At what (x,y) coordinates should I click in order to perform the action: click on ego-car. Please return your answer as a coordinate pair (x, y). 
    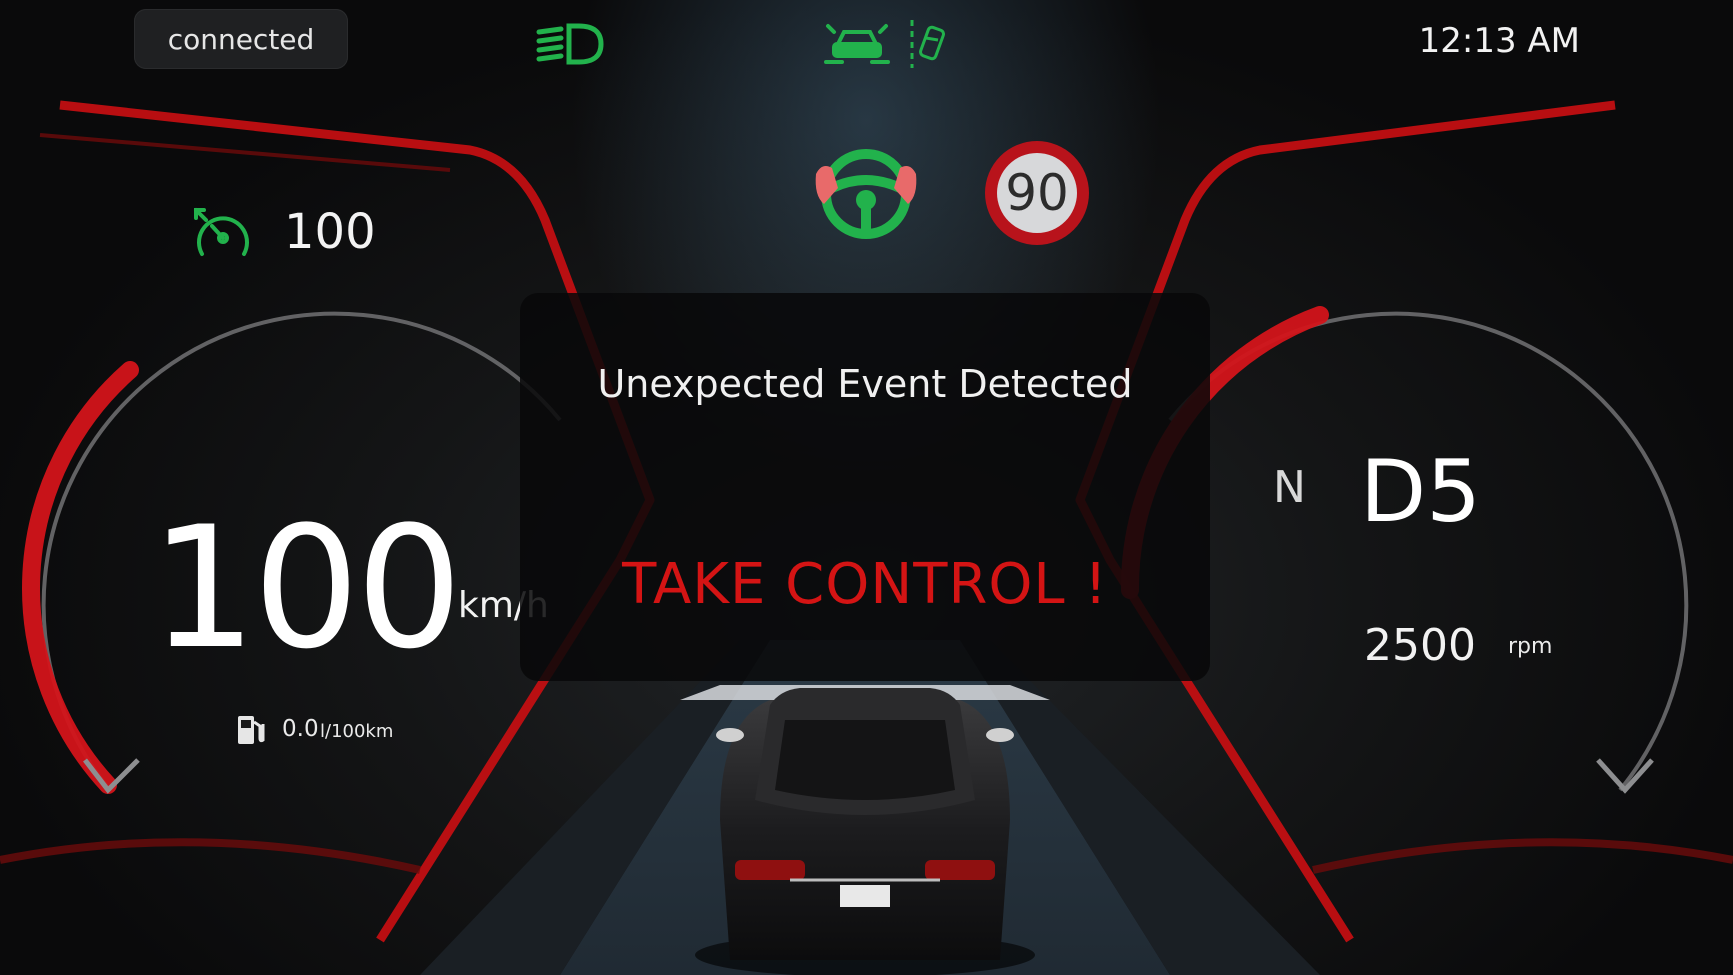
    Looking at the image, I should click on (865, 831).